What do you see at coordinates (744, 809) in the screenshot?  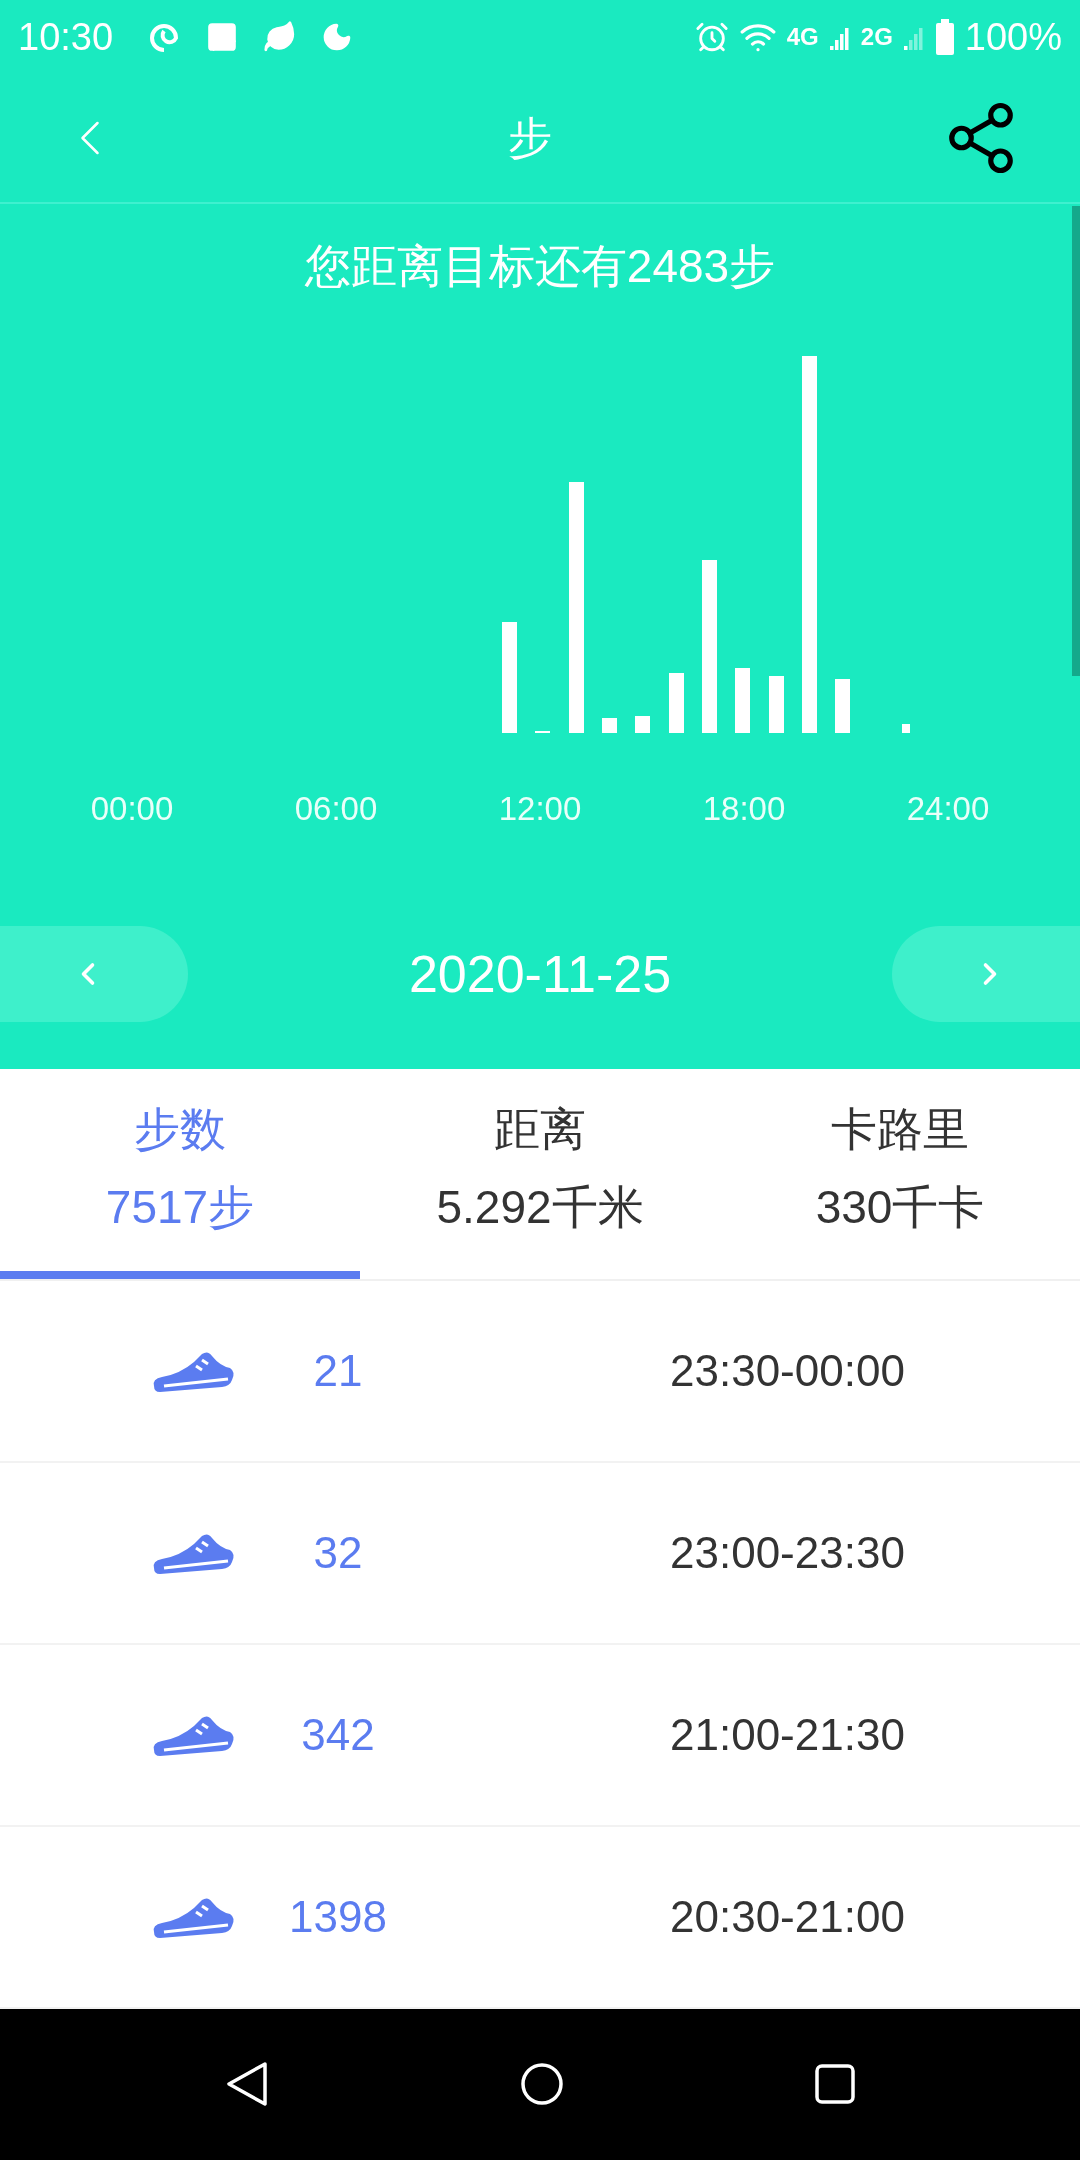 I see `time-axis-label: 18:00` at bounding box center [744, 809].